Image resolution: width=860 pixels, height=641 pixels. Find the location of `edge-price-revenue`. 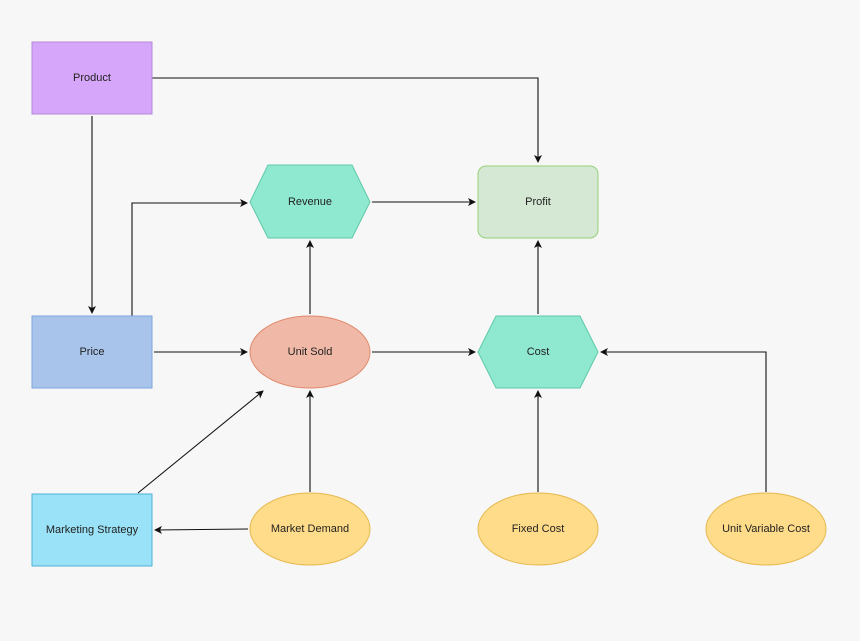

edge-price-revenue is located at coordinates (189, 257).